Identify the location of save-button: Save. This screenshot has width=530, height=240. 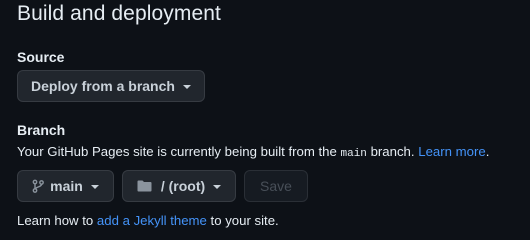
(276, 186).